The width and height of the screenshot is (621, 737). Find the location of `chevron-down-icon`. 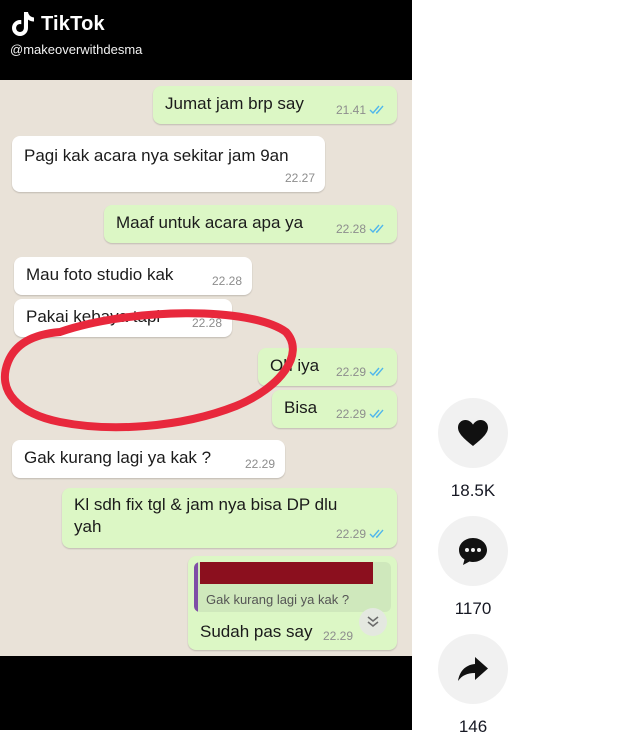

chevron-down-icon is located at coordinates (373, 622).